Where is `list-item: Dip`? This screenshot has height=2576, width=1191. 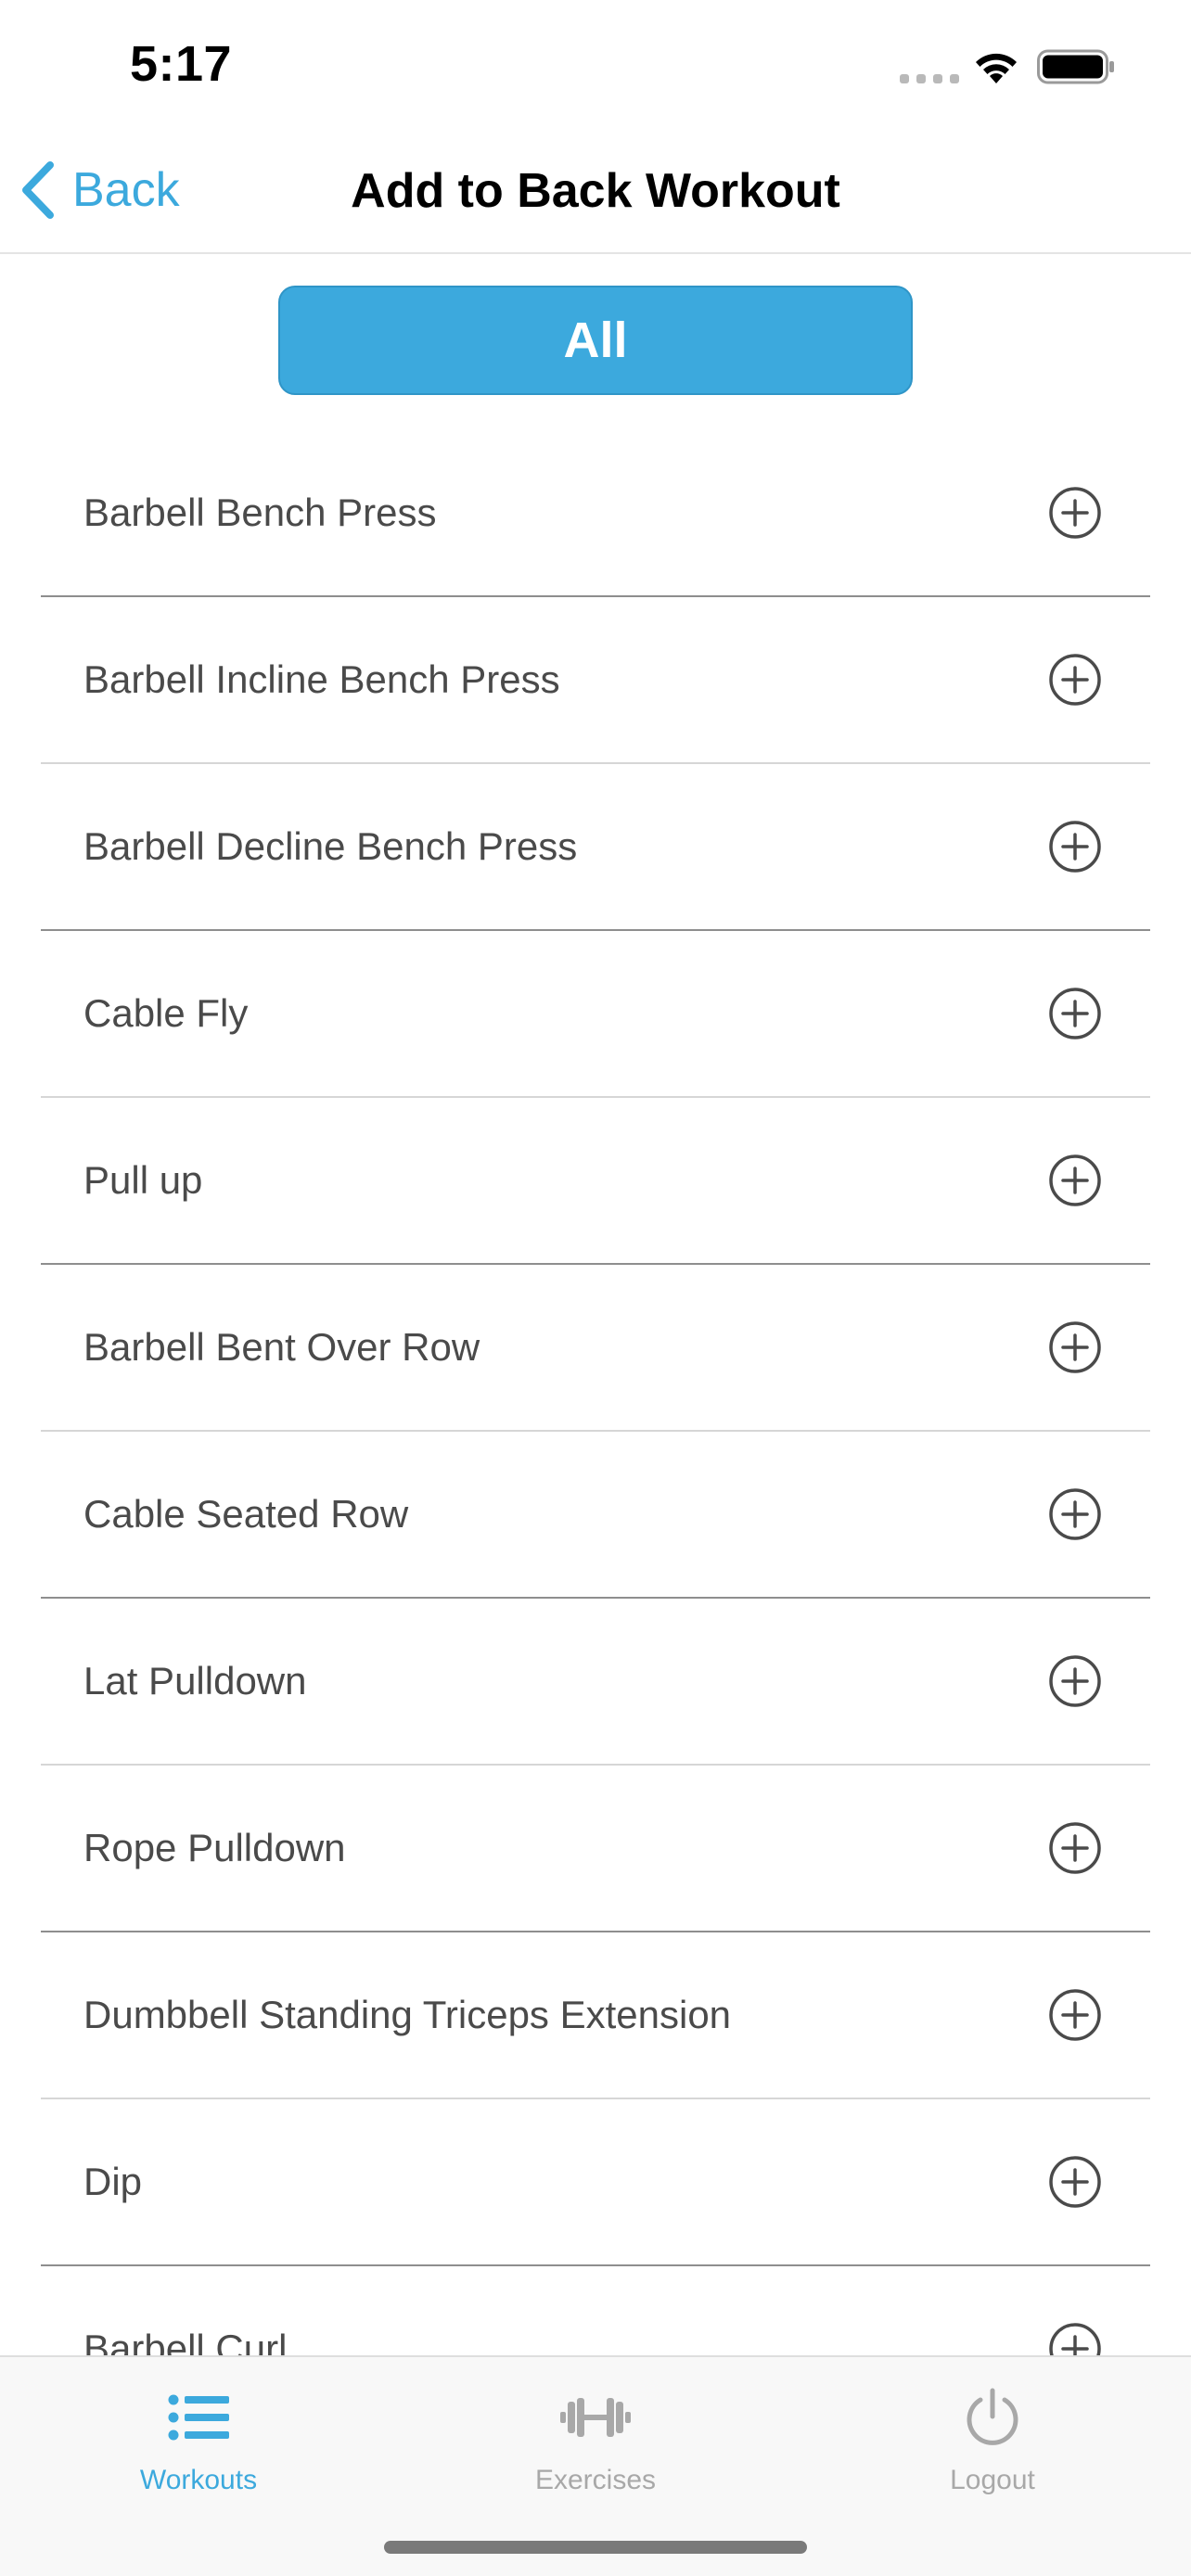
list-item: Dip is located at coordinates (595, 2182).